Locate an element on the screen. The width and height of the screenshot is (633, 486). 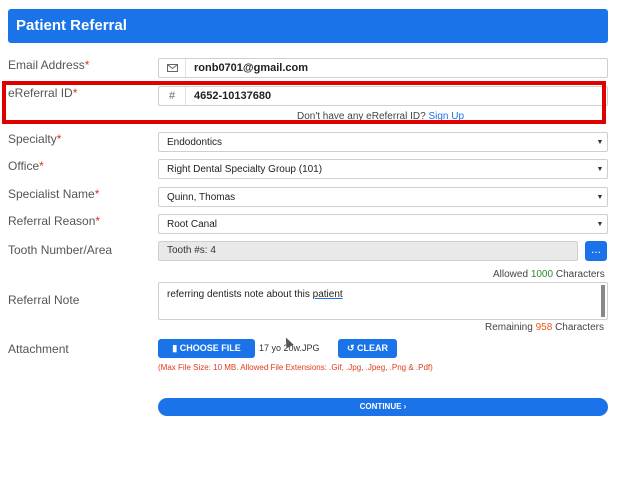
file-icon: ▮ is located at coordinates (175, 348).